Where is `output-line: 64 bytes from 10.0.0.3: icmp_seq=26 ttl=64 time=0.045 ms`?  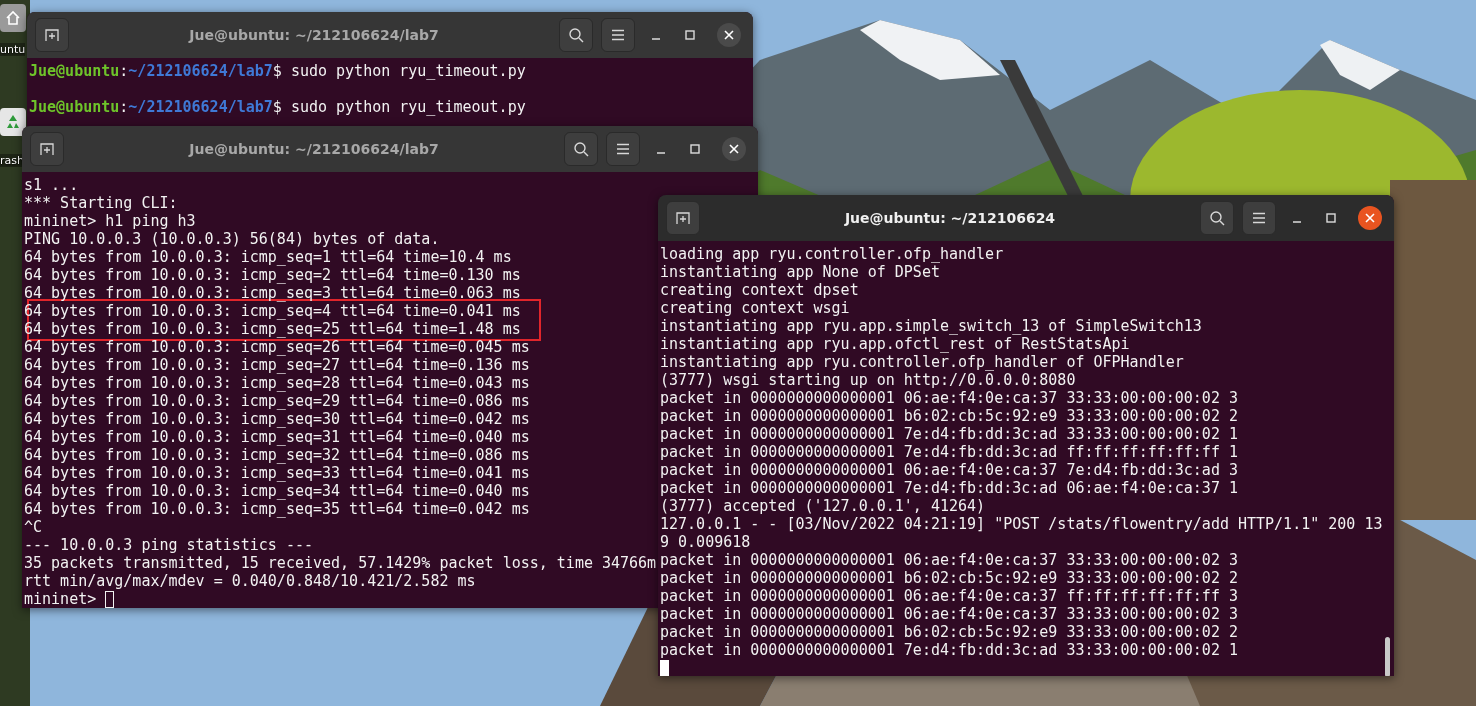
output-line: 64 bytes from 10.0.0.3: icmp_seq=26 ttl=64 time=0.045 ms is located at coordinates (277, 347).